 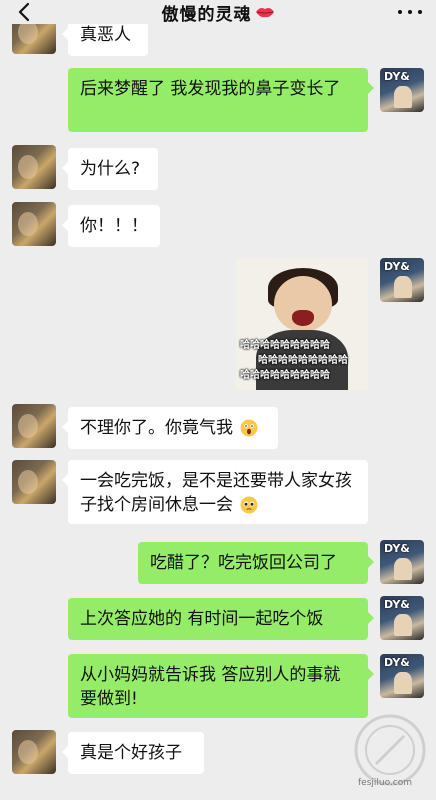 I want to click on lips-icon, so click(x=265, y=12).